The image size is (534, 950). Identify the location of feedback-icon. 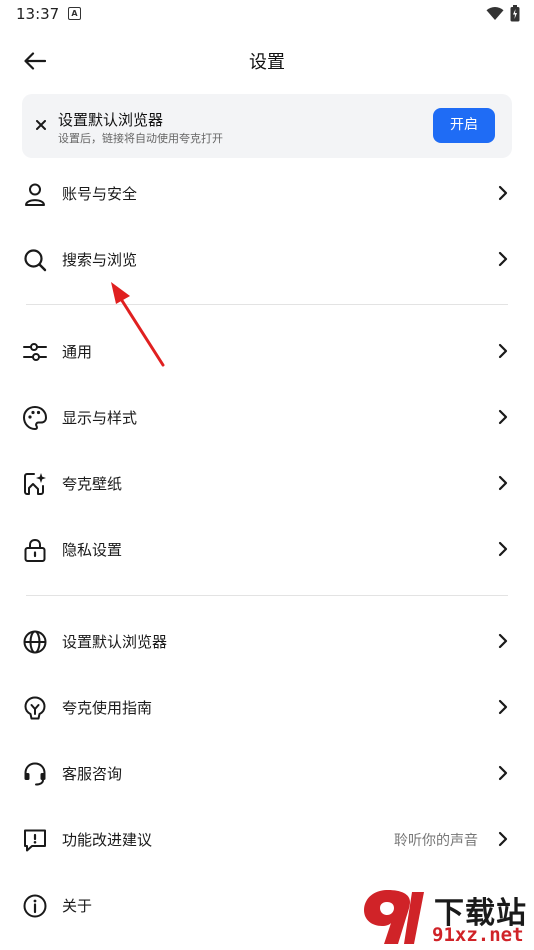
(35, 840).